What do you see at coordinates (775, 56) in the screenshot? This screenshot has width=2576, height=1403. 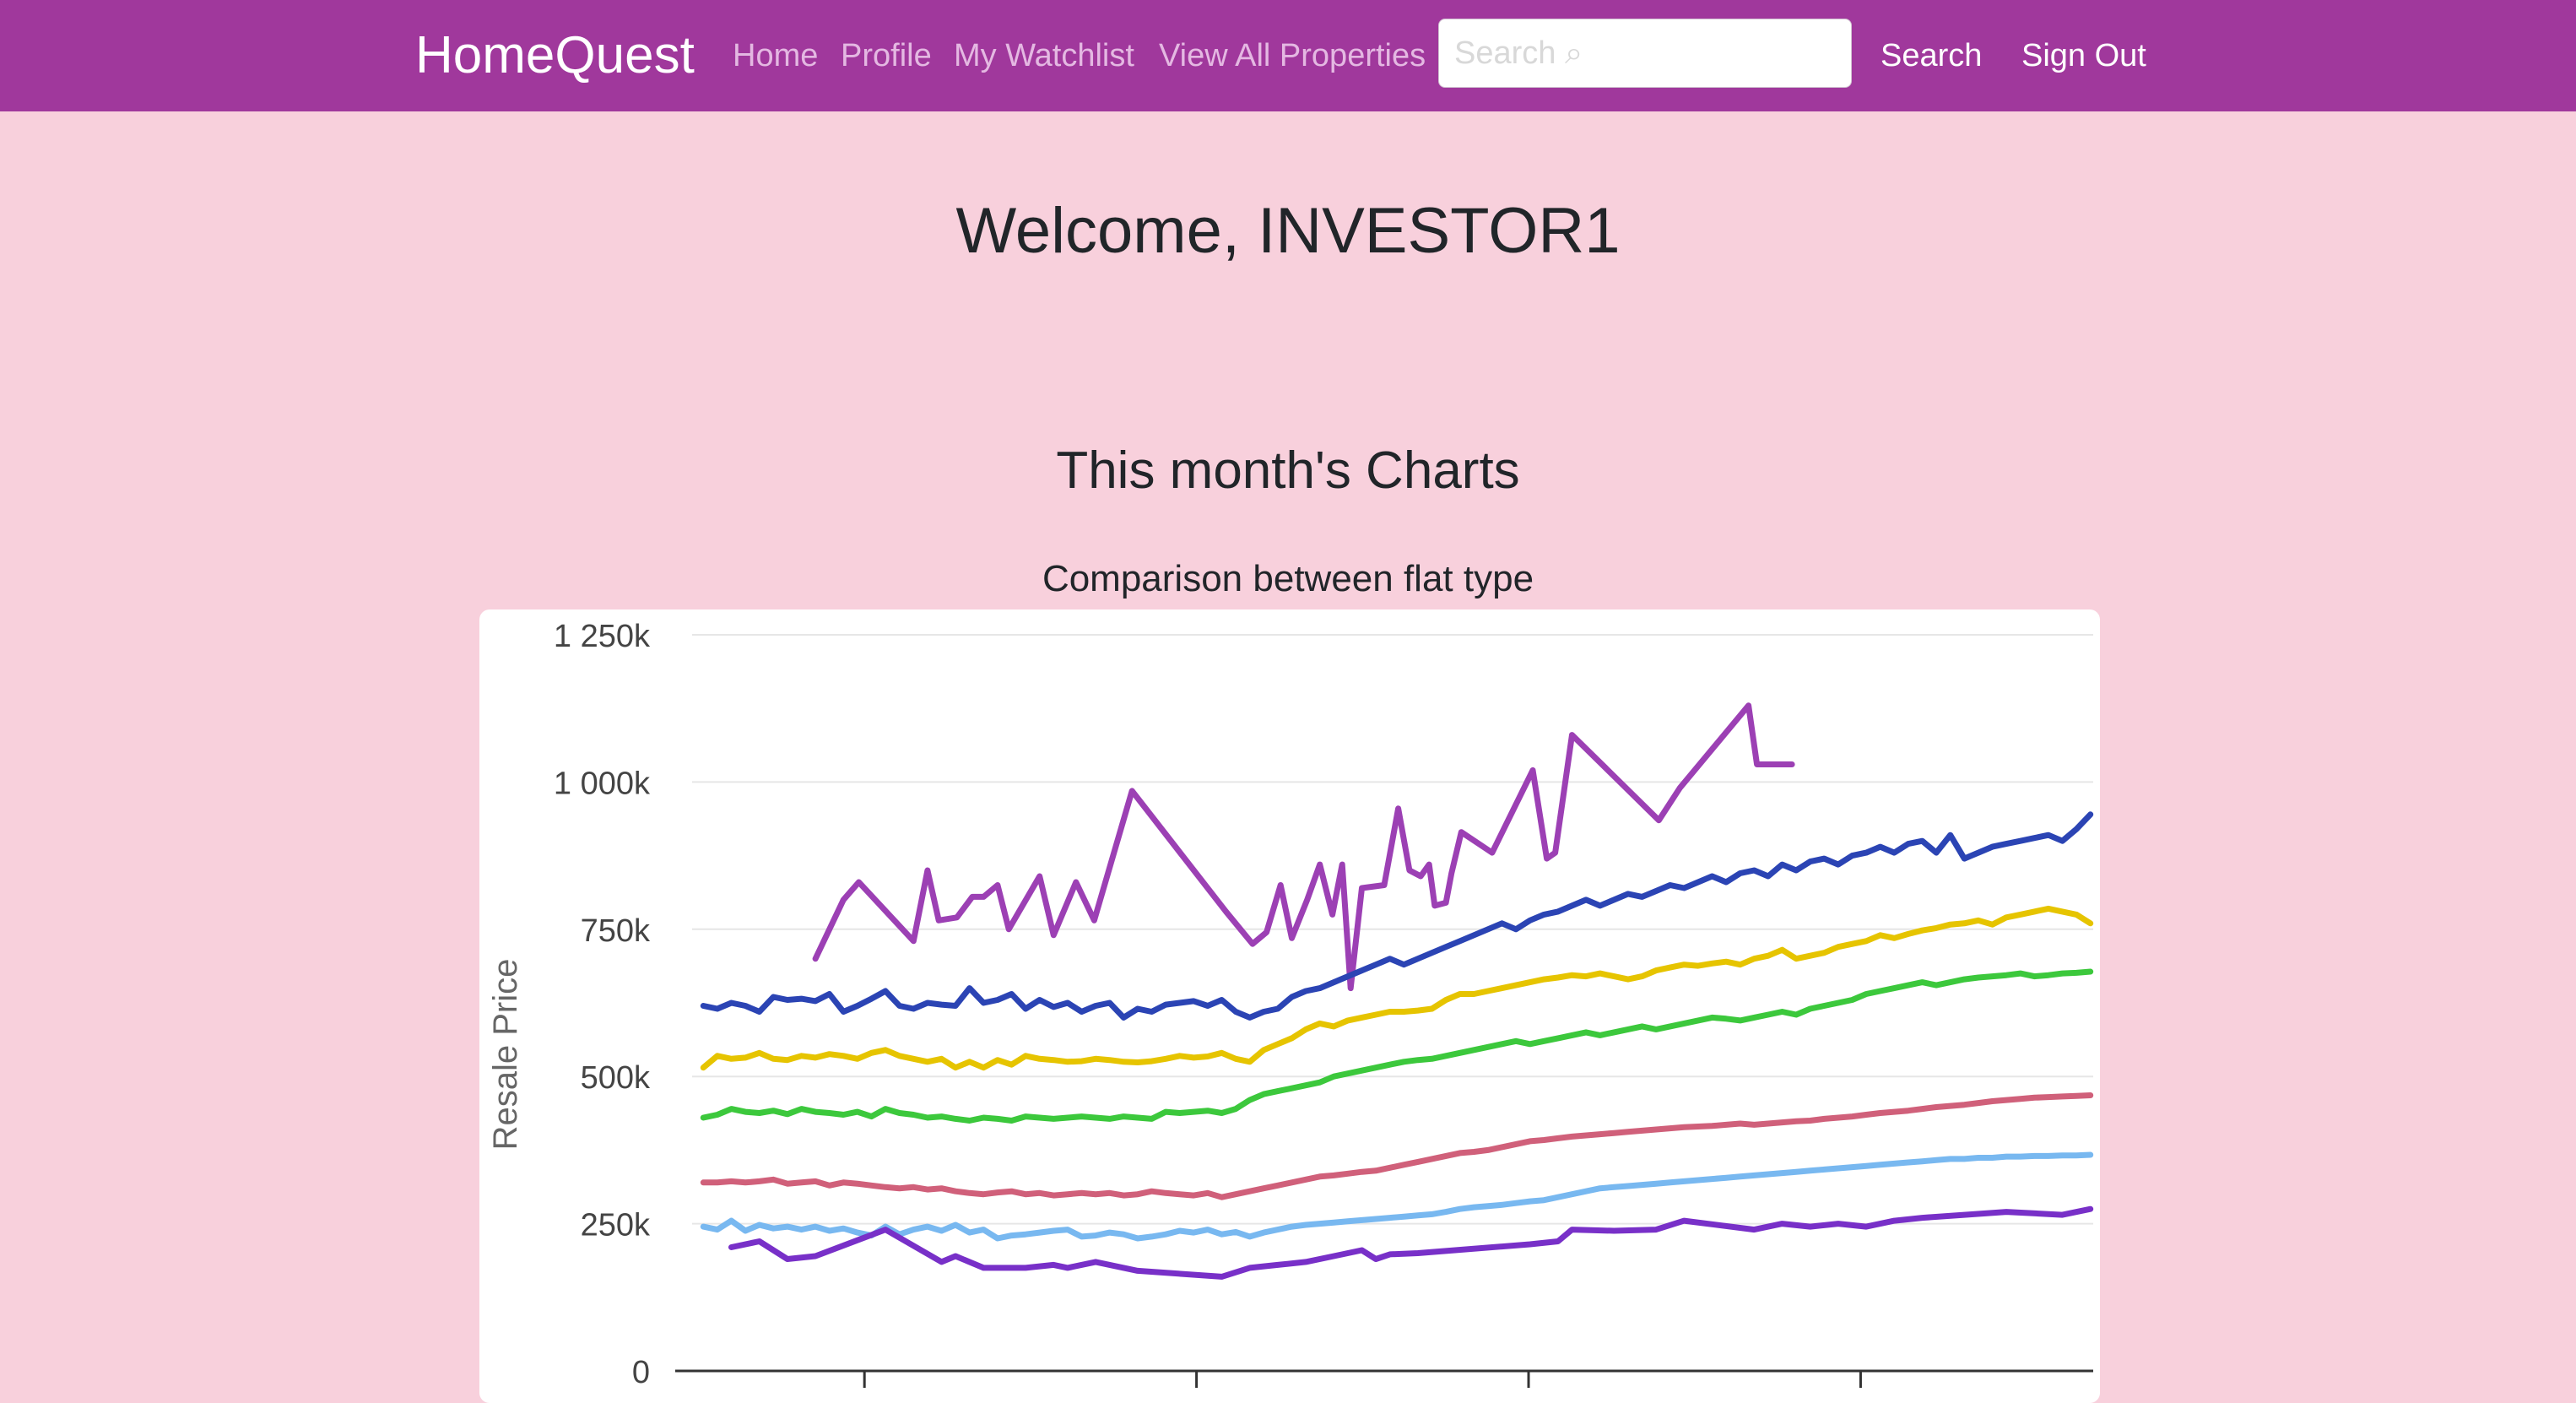 I see `nav-home: Home` at bounding box center [775, 56].